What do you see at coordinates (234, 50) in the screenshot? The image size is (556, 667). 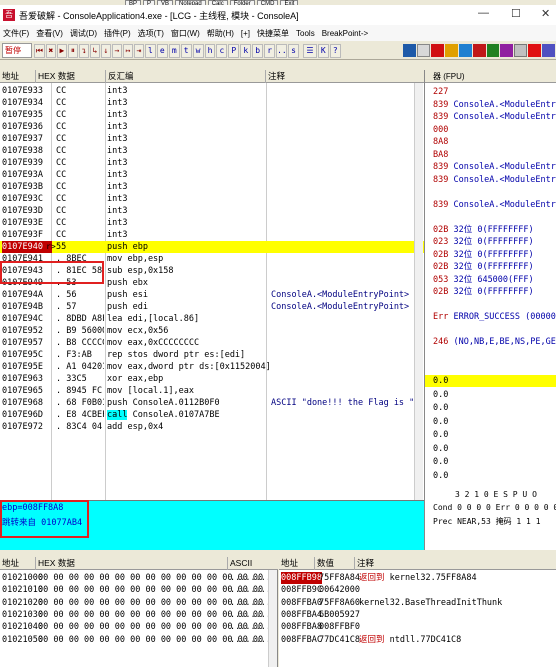 I see `patches-window-button: P` at bounding box center [234, 50].